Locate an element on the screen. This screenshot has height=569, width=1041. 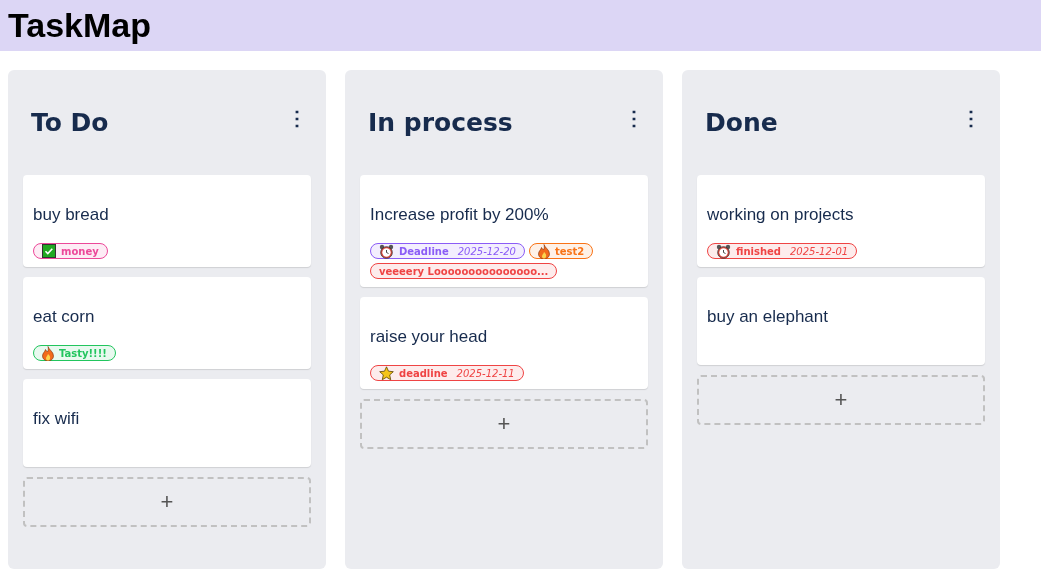
task-card: buy an elephant is located at coordinates (841, 321).